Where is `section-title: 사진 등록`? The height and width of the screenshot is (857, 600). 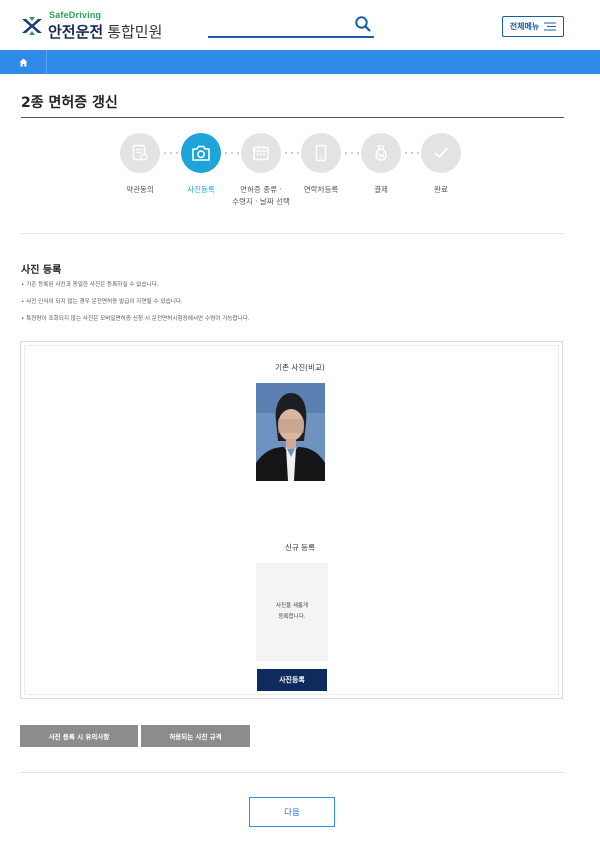
section-title: 사진 등록 is located at coordinates (41, 270).